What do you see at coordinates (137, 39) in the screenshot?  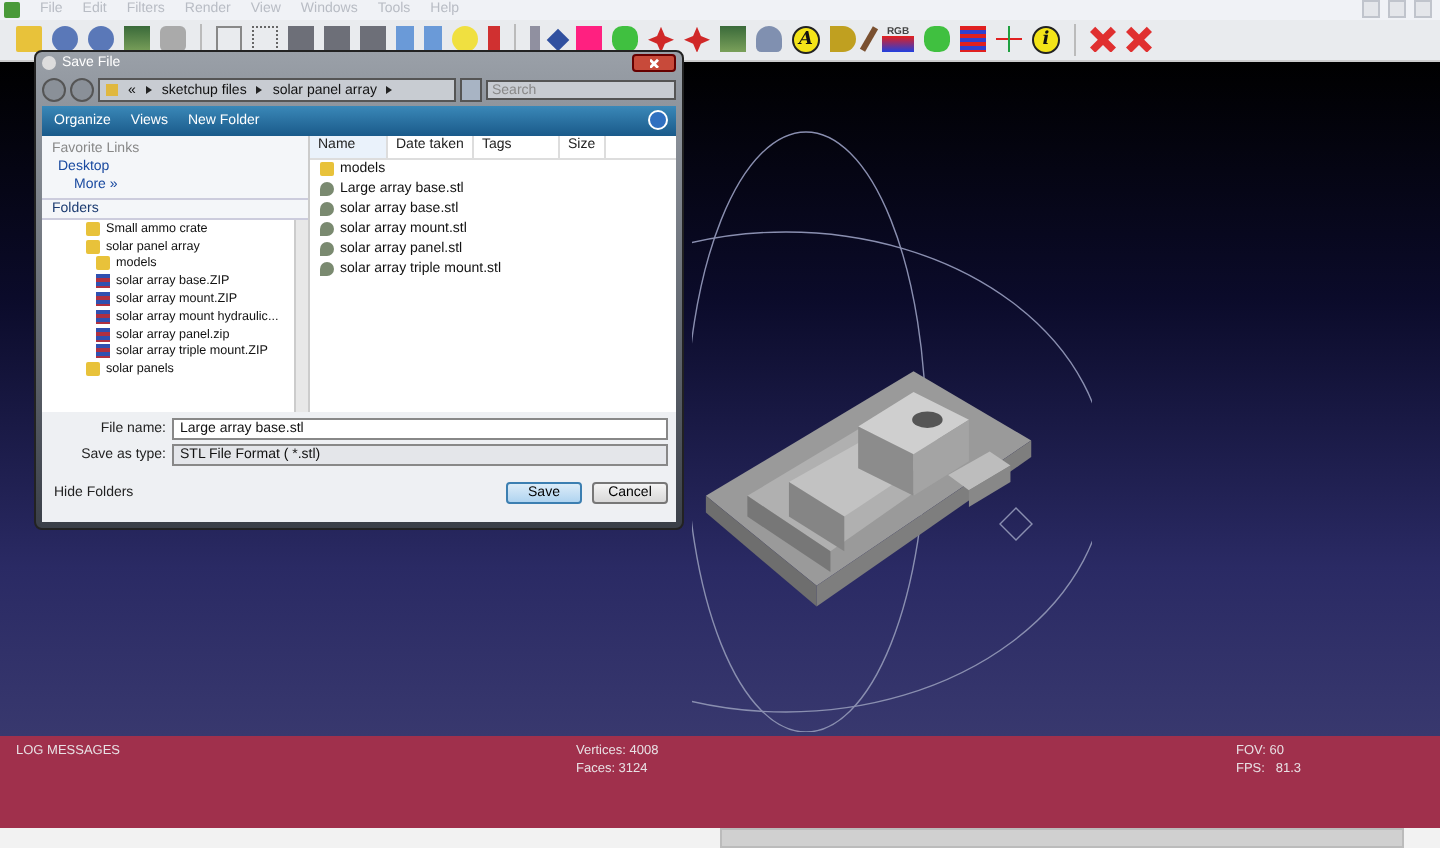 I see `photo-icon` at bounding box center [137, 39].